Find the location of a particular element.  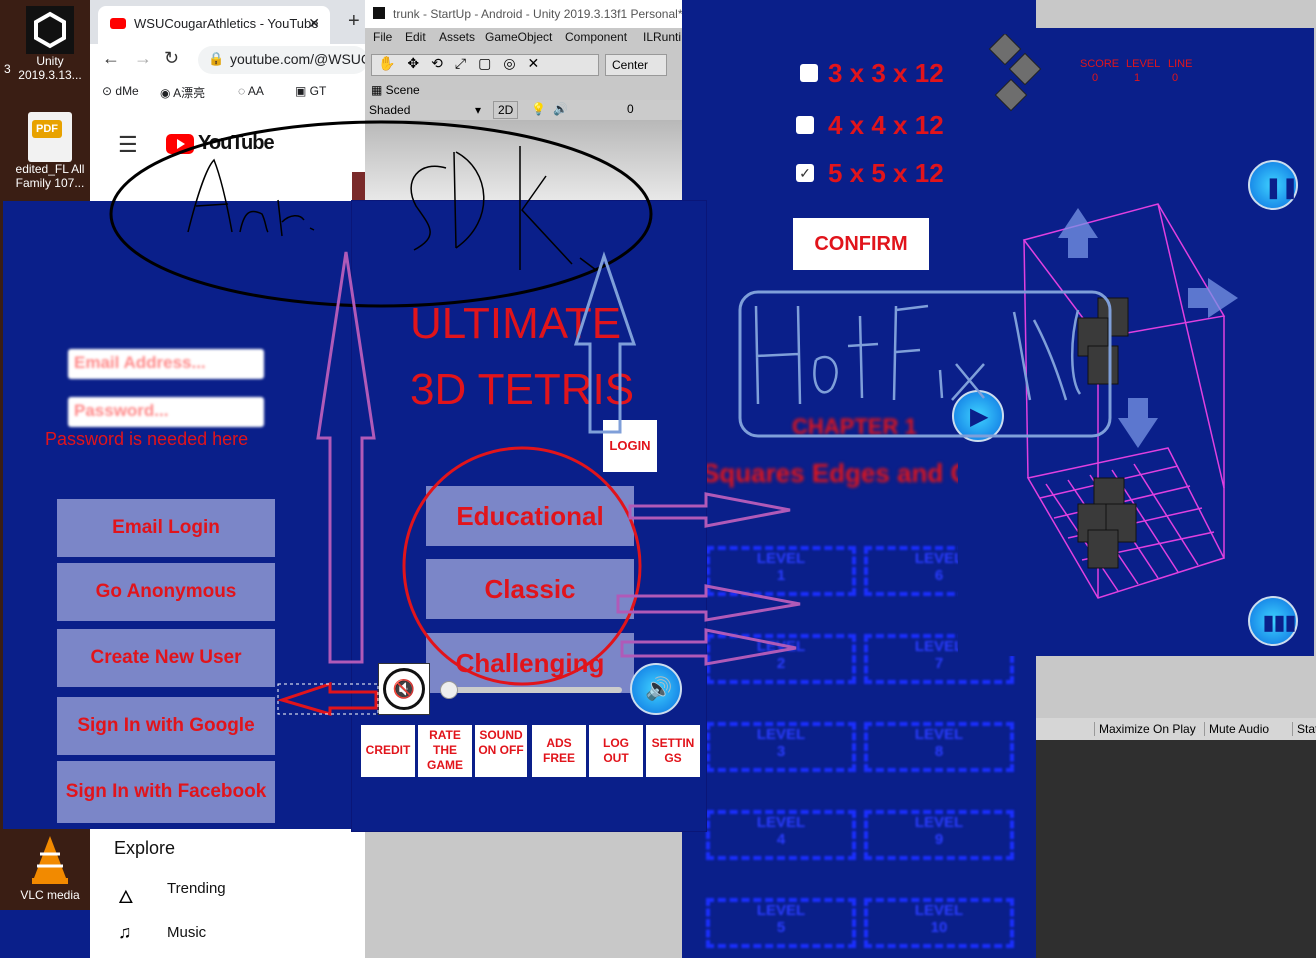

annotation-scribble-right is located at coordinates (503, 208).